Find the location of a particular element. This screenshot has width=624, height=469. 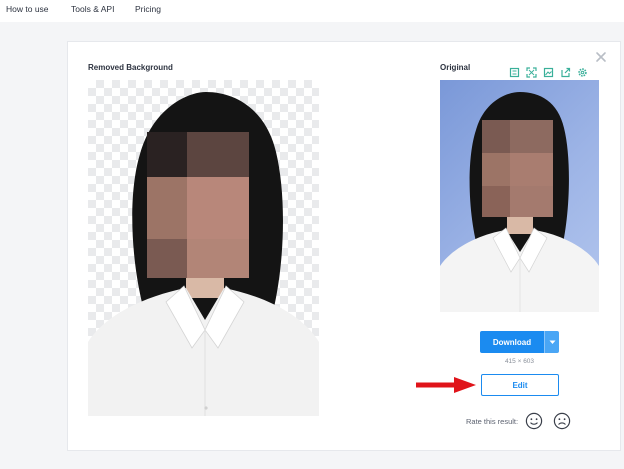

expand-icon is located at coordinates (531, 72).